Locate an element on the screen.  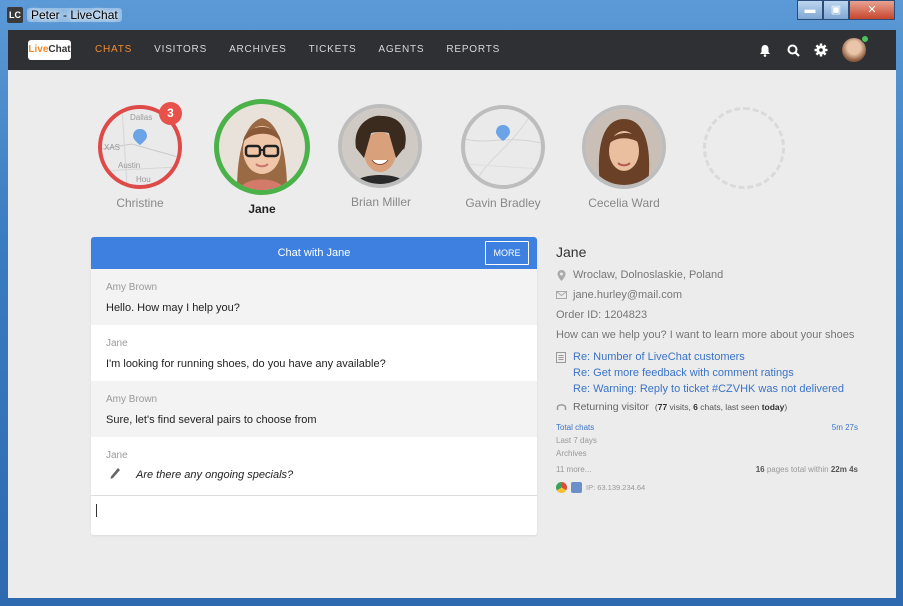
total-chats-row: Total chats 5m 27s is located at coordinates (707, 427).